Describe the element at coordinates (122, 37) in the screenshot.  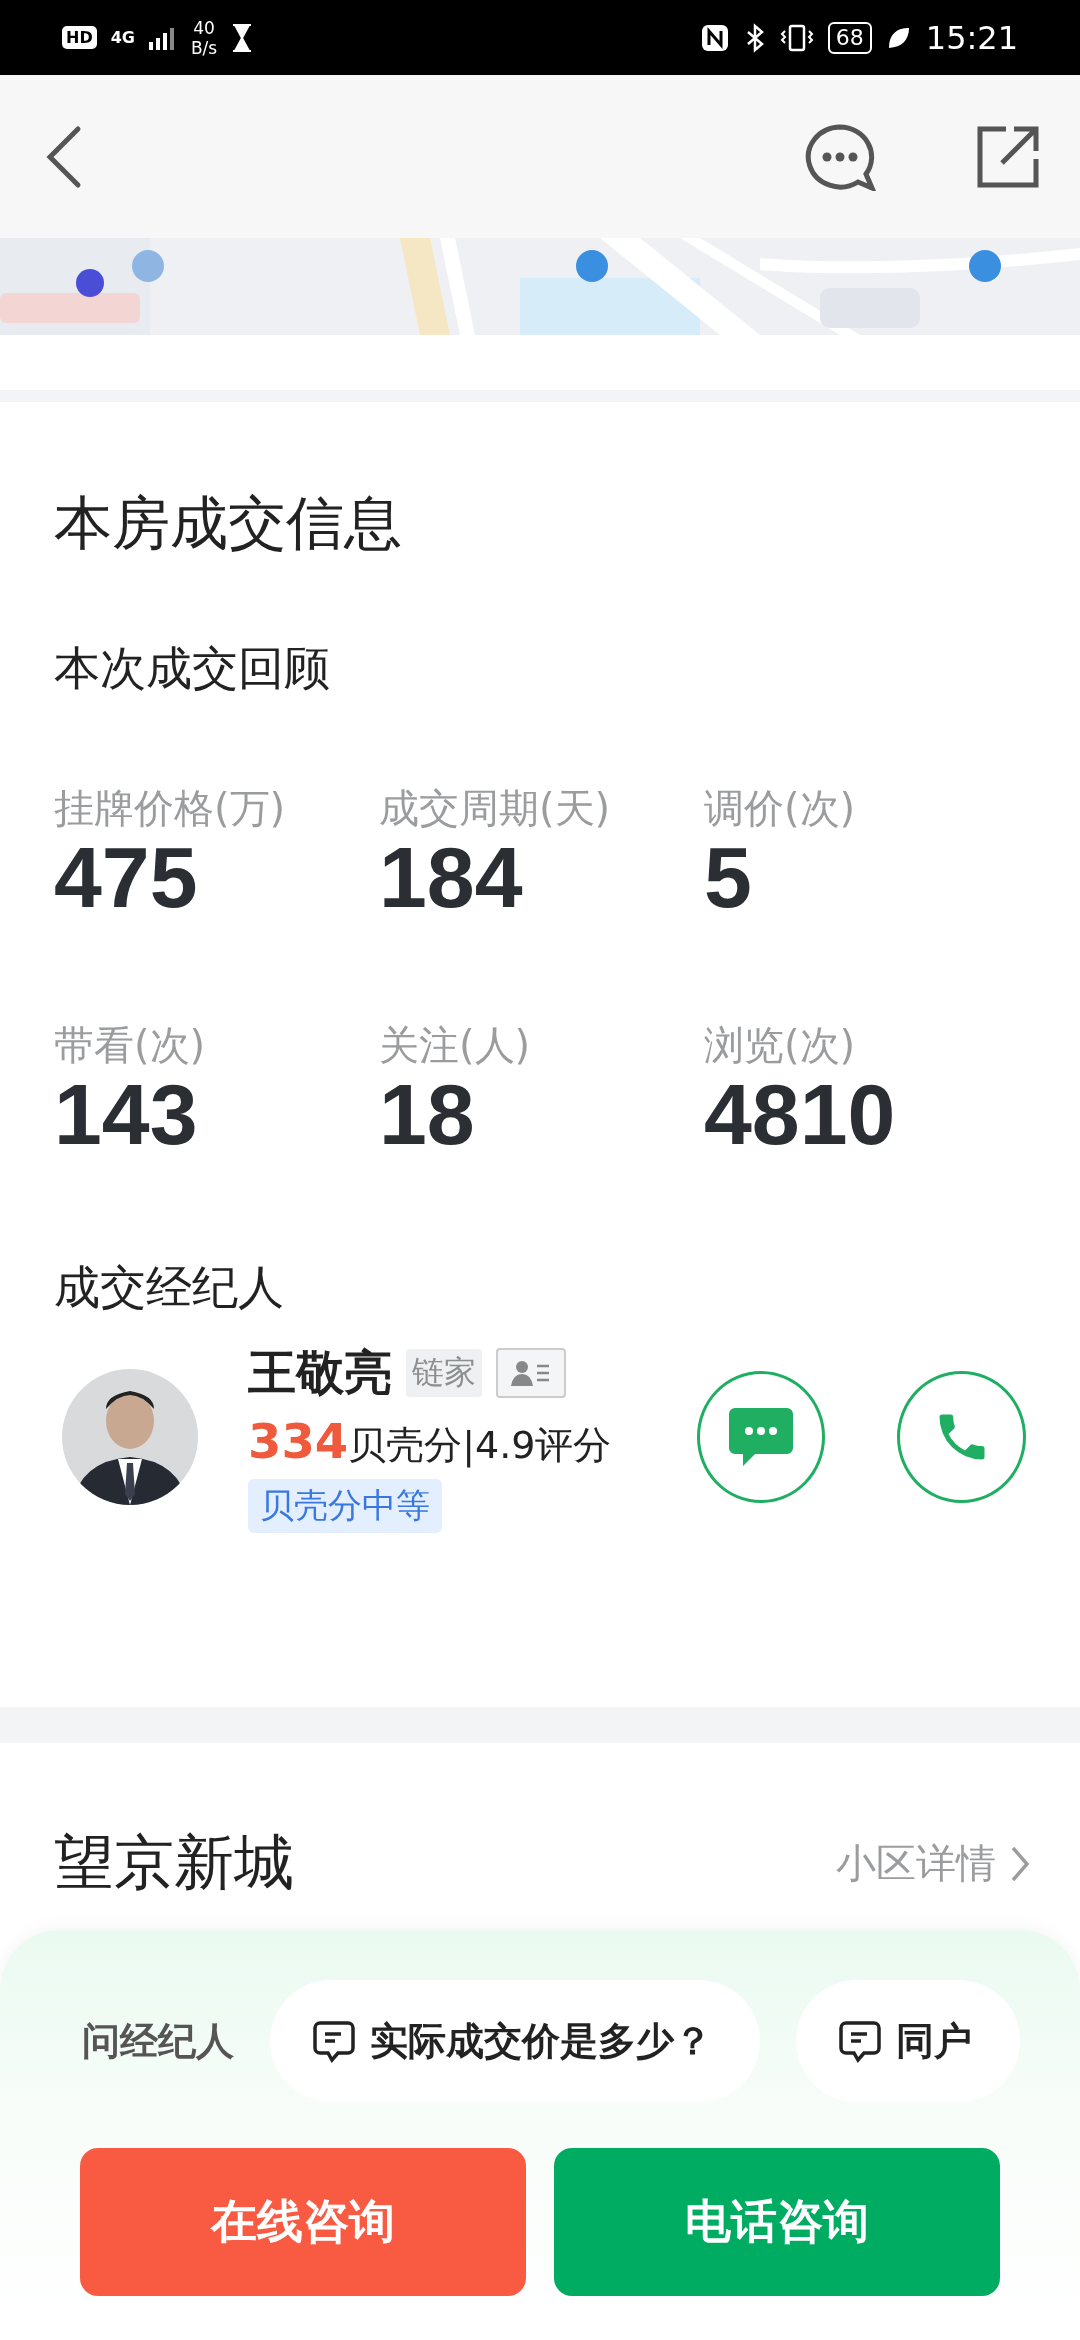
I see `network-type: 4G` at that location.